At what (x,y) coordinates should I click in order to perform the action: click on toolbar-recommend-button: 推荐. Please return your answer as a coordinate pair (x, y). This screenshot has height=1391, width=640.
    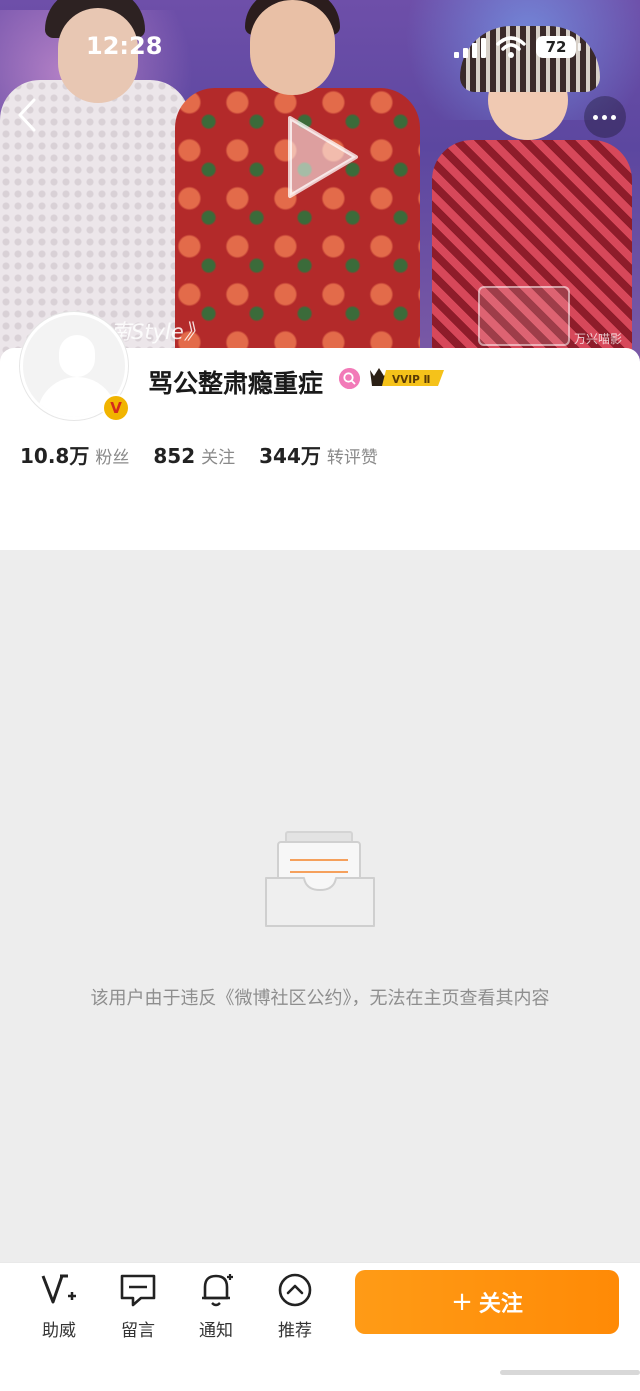
    Looking at the image, I should click on (295, 1306).